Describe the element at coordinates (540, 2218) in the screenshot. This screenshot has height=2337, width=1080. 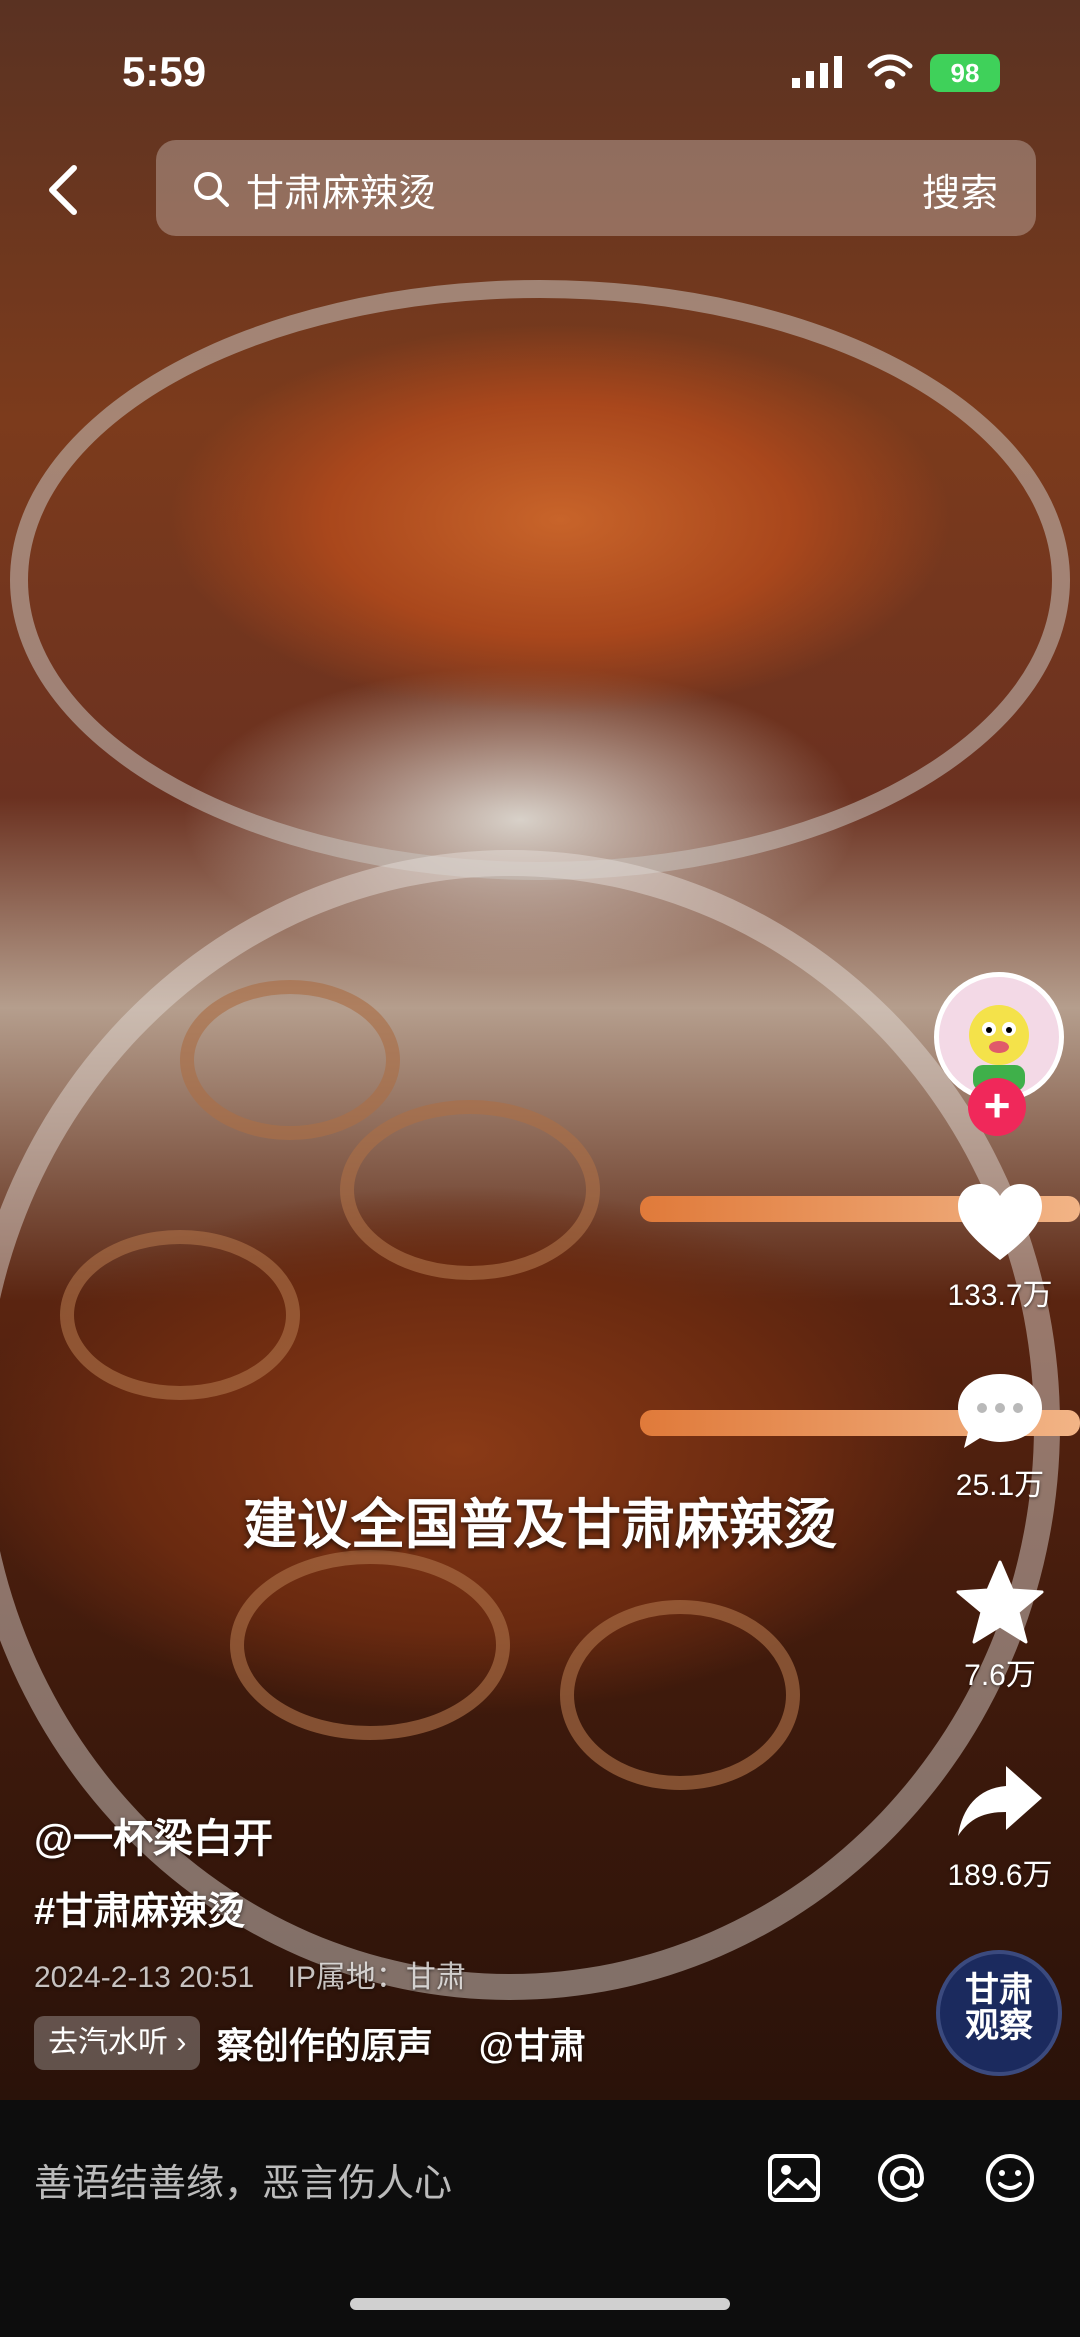
I see `comment-bar: 善语结善缘，恶言伤人心` at that location.